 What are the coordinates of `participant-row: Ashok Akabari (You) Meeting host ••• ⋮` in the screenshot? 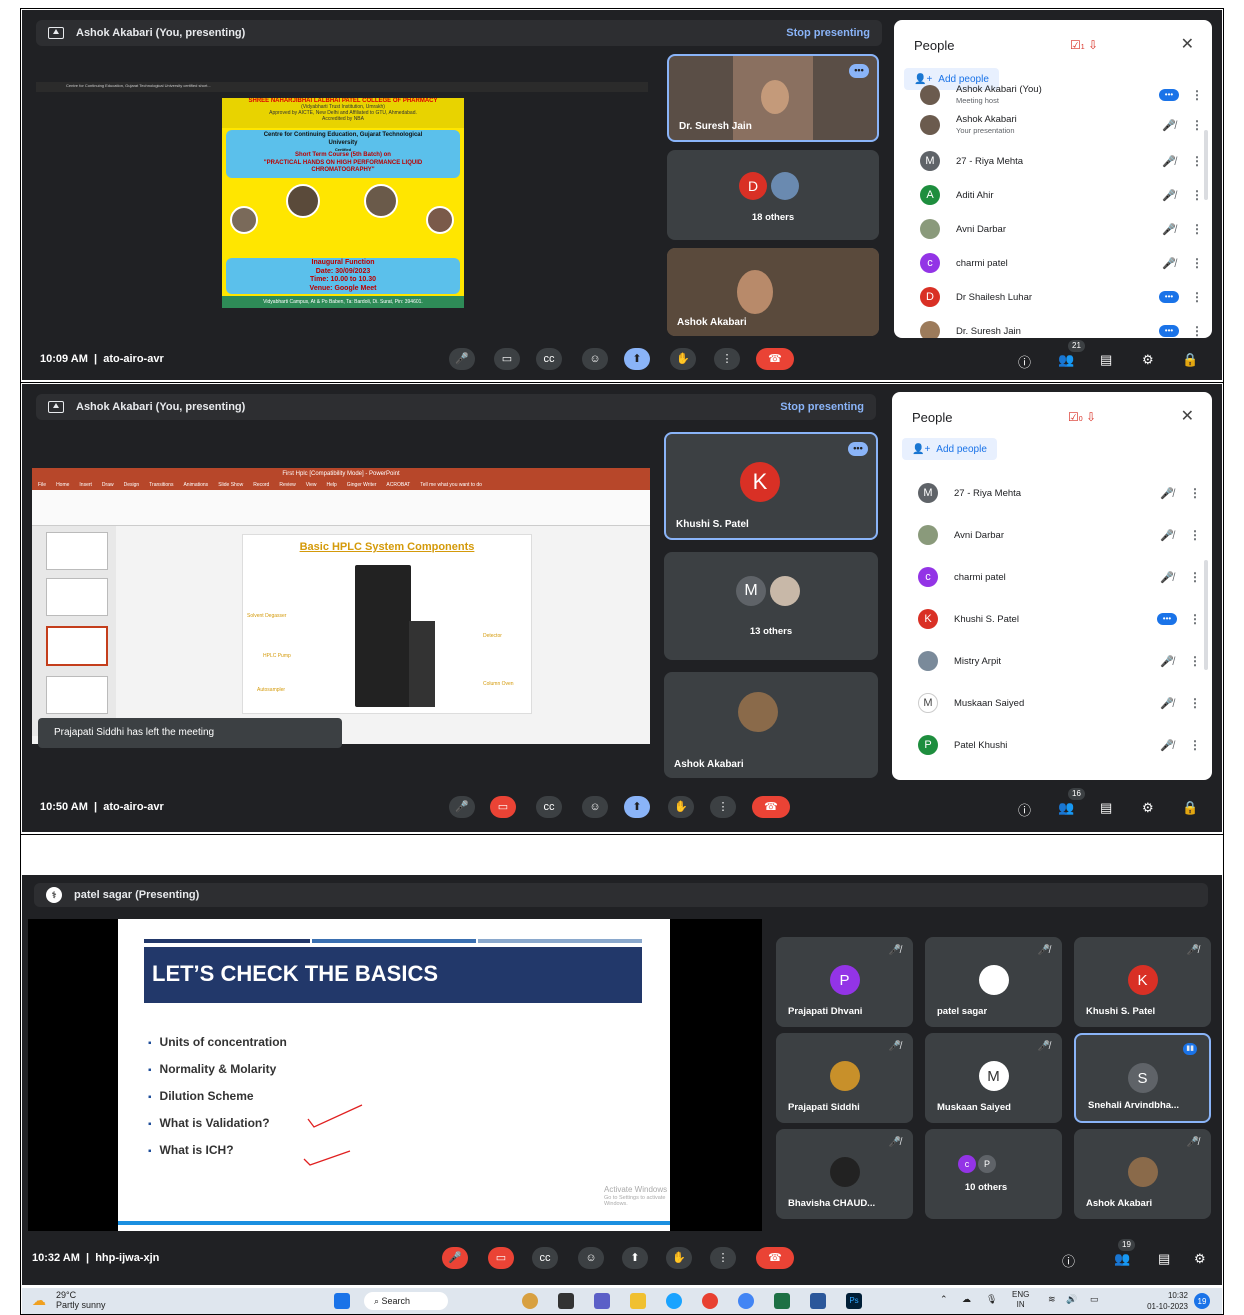 It's located at (1053, 95).